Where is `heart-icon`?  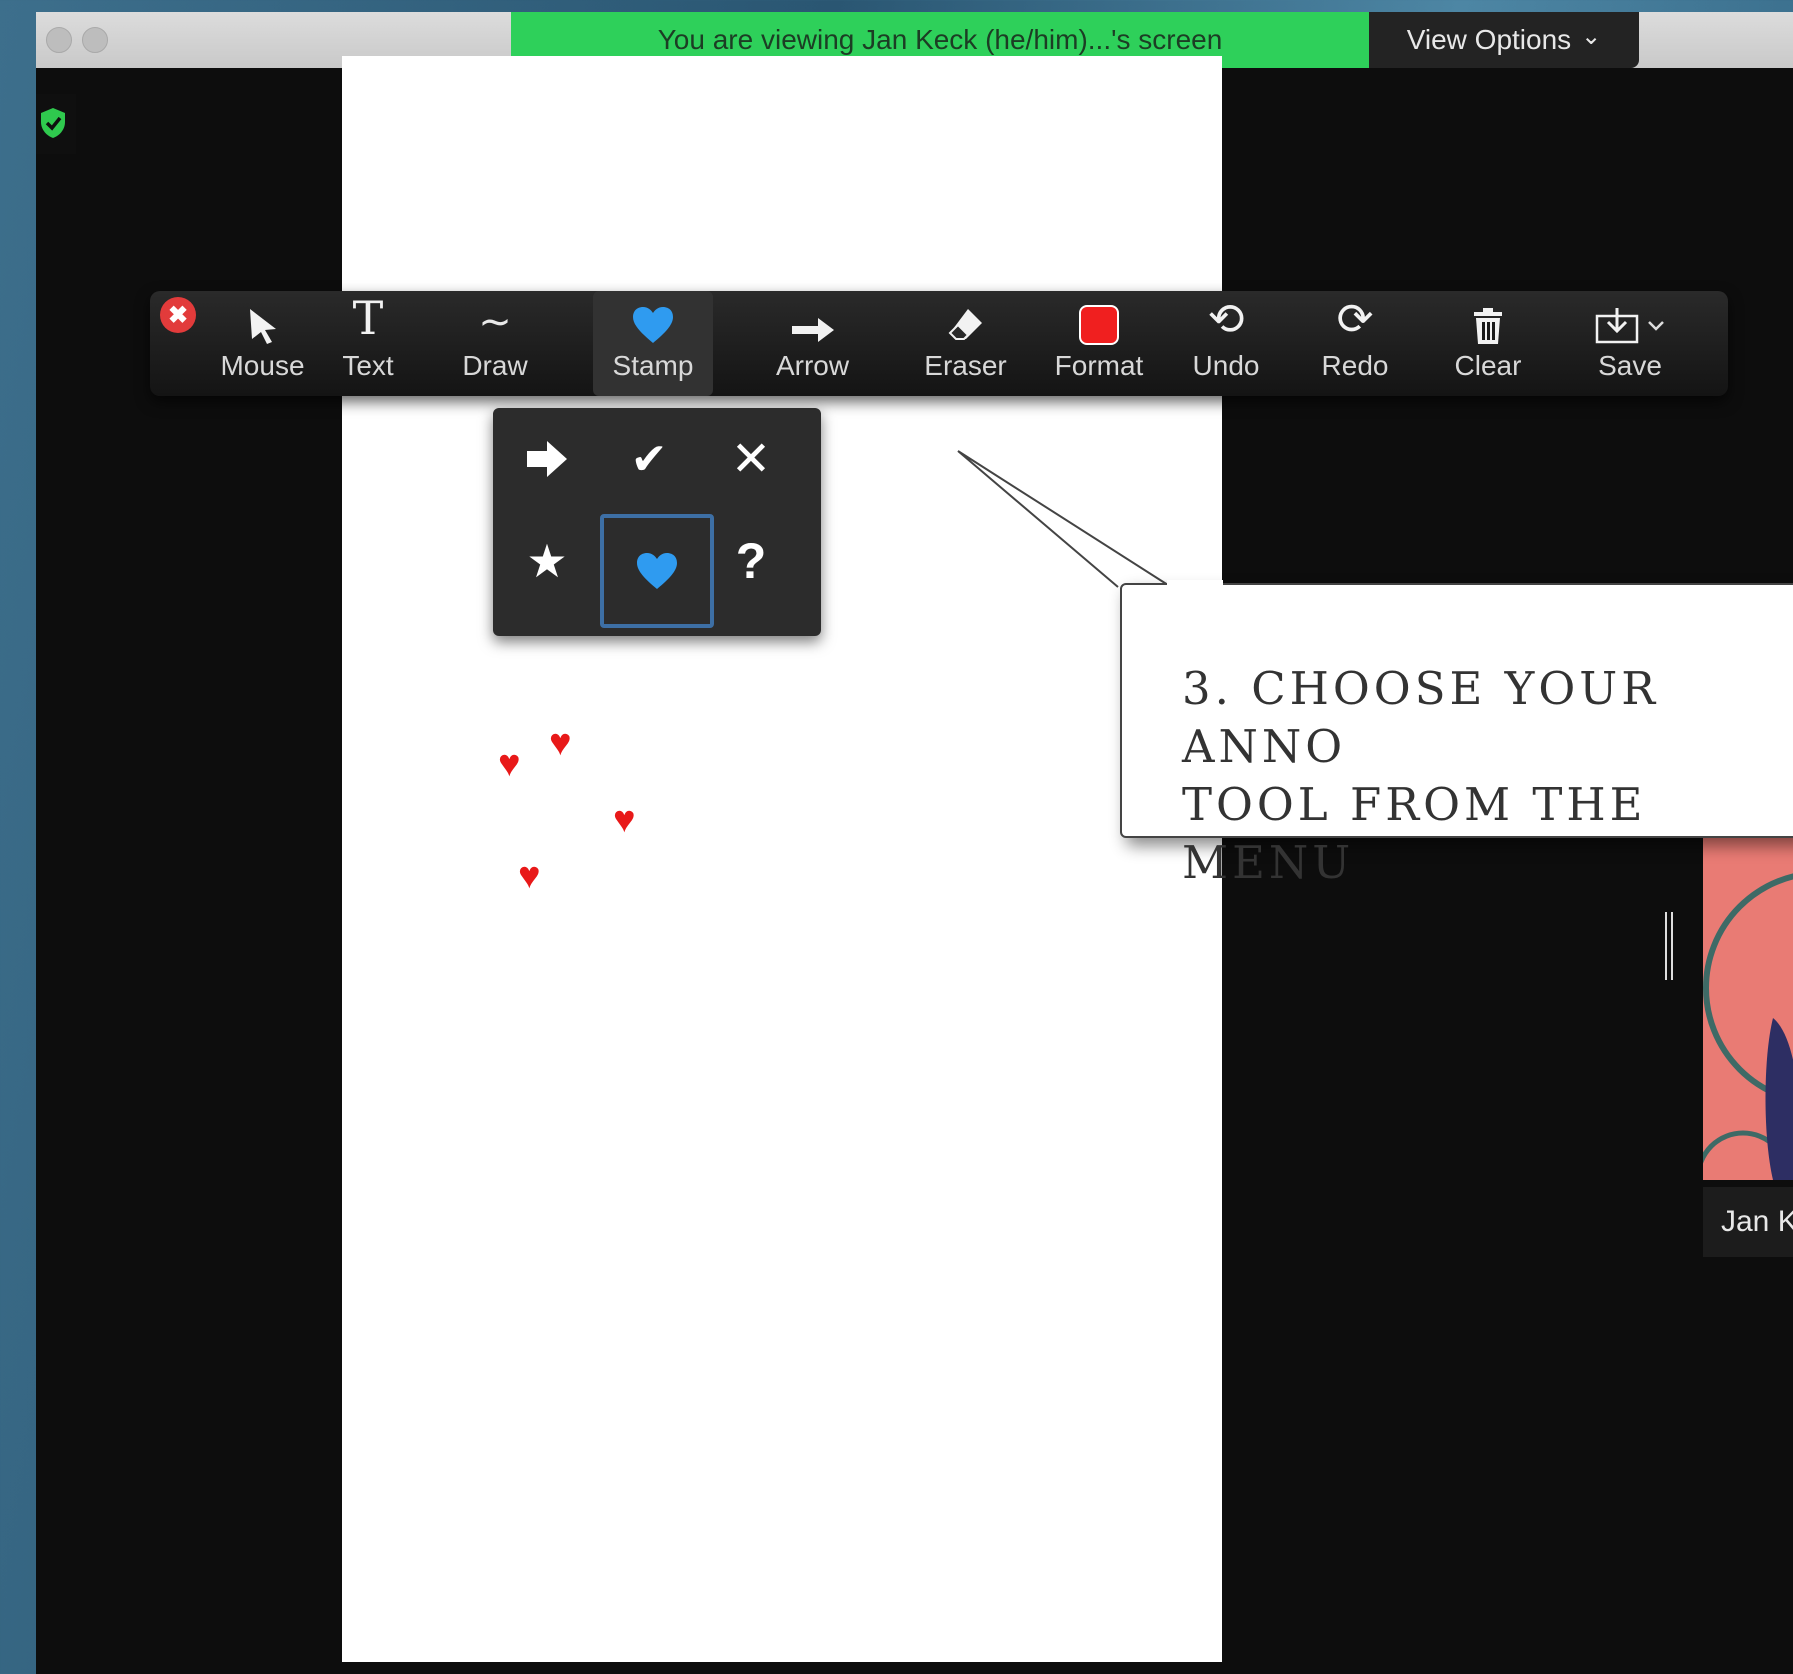
heart-icon is located at coordinates (657, 571).